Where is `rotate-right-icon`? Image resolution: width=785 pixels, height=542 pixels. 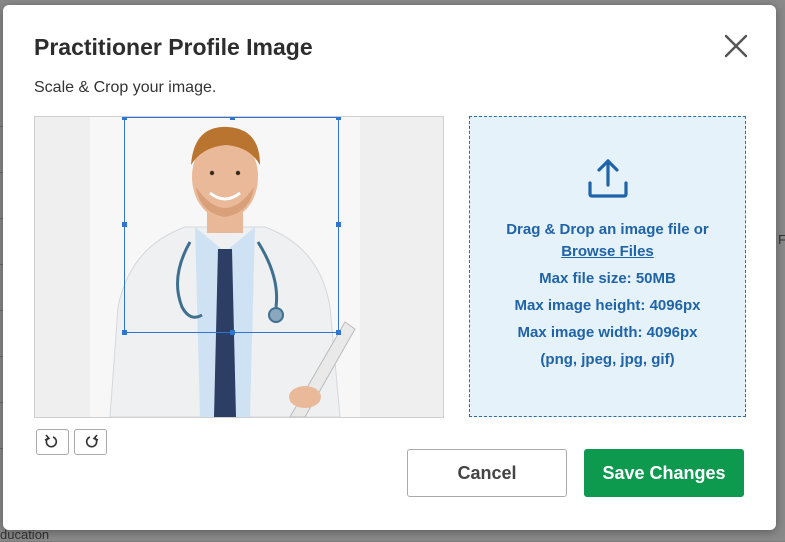 rotate-right-icon is located at coordinates (92, 441).